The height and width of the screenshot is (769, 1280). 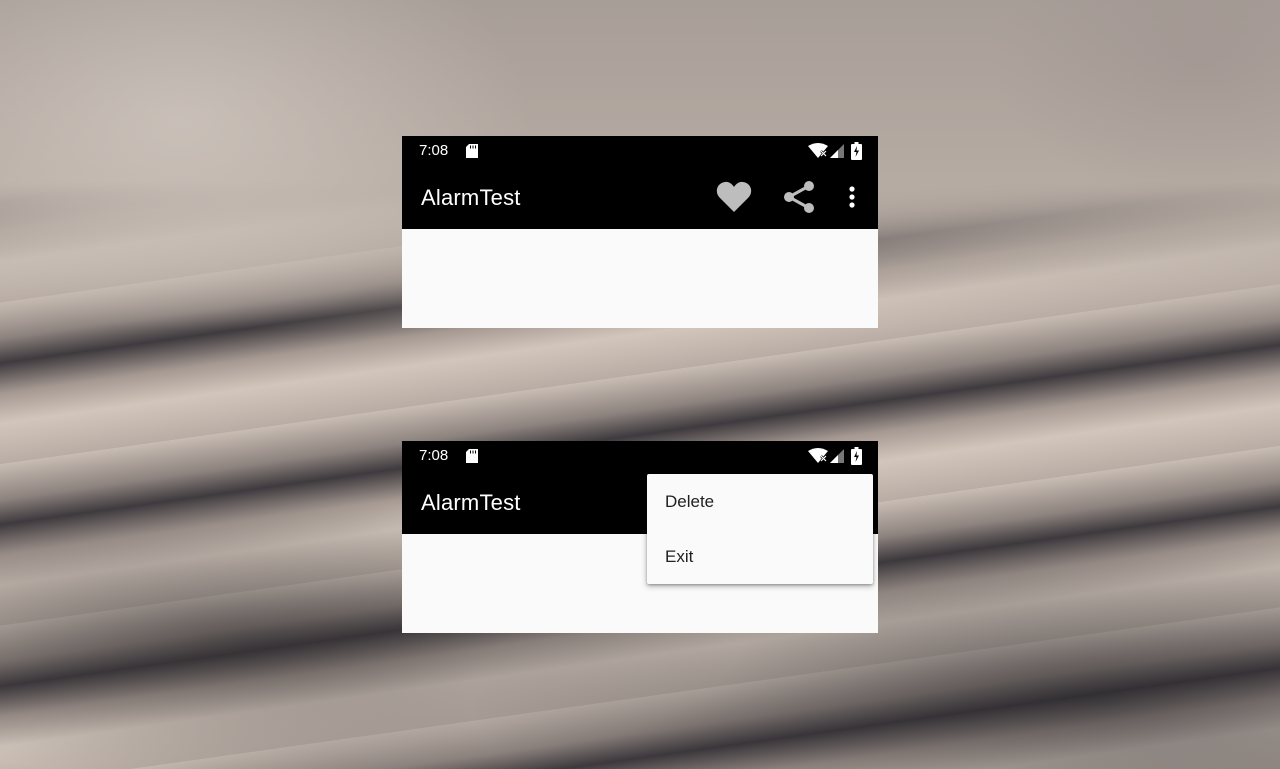 I want to click on share-icon, so click(x=799, y=197).